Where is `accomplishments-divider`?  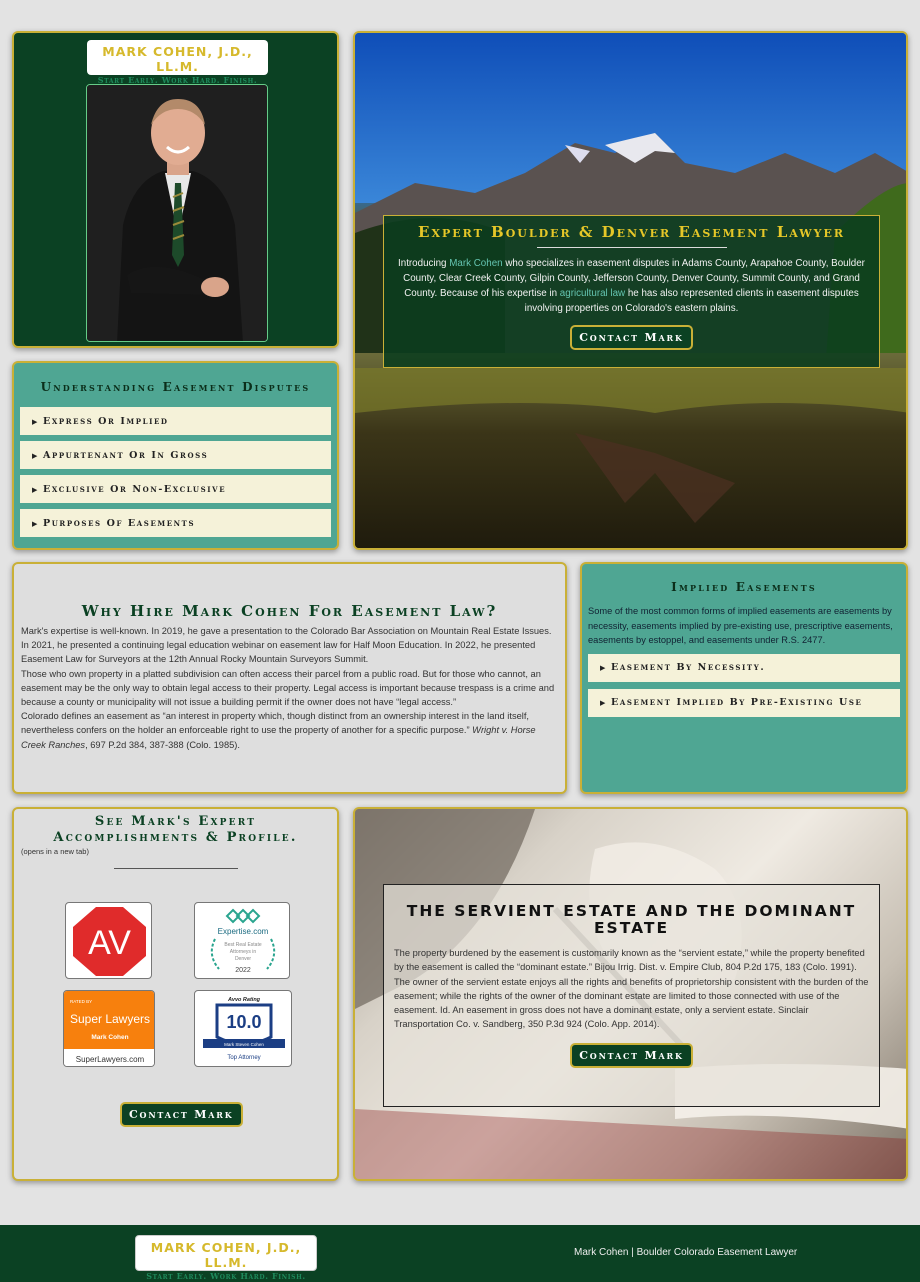 accomplishments-divider is located at coordinates (175, 868).